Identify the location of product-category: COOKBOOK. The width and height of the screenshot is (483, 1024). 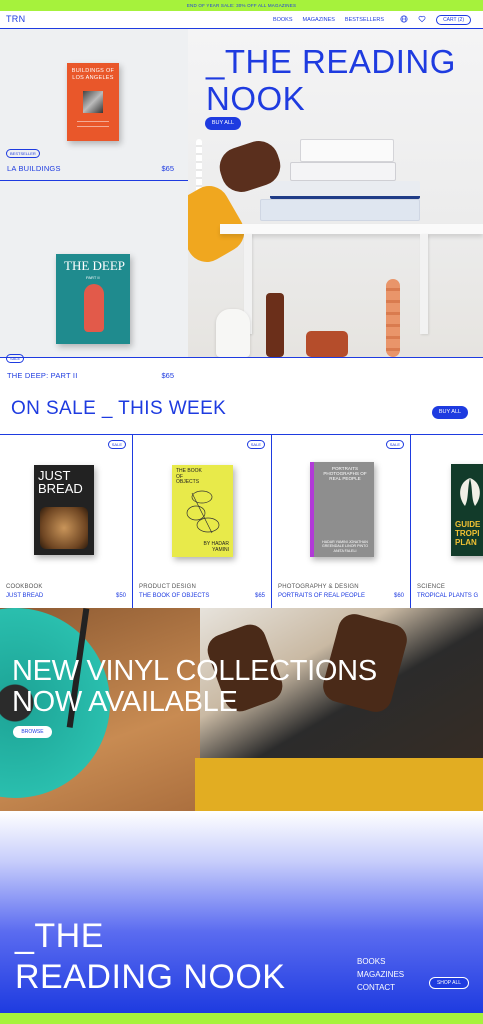
(24, 587).